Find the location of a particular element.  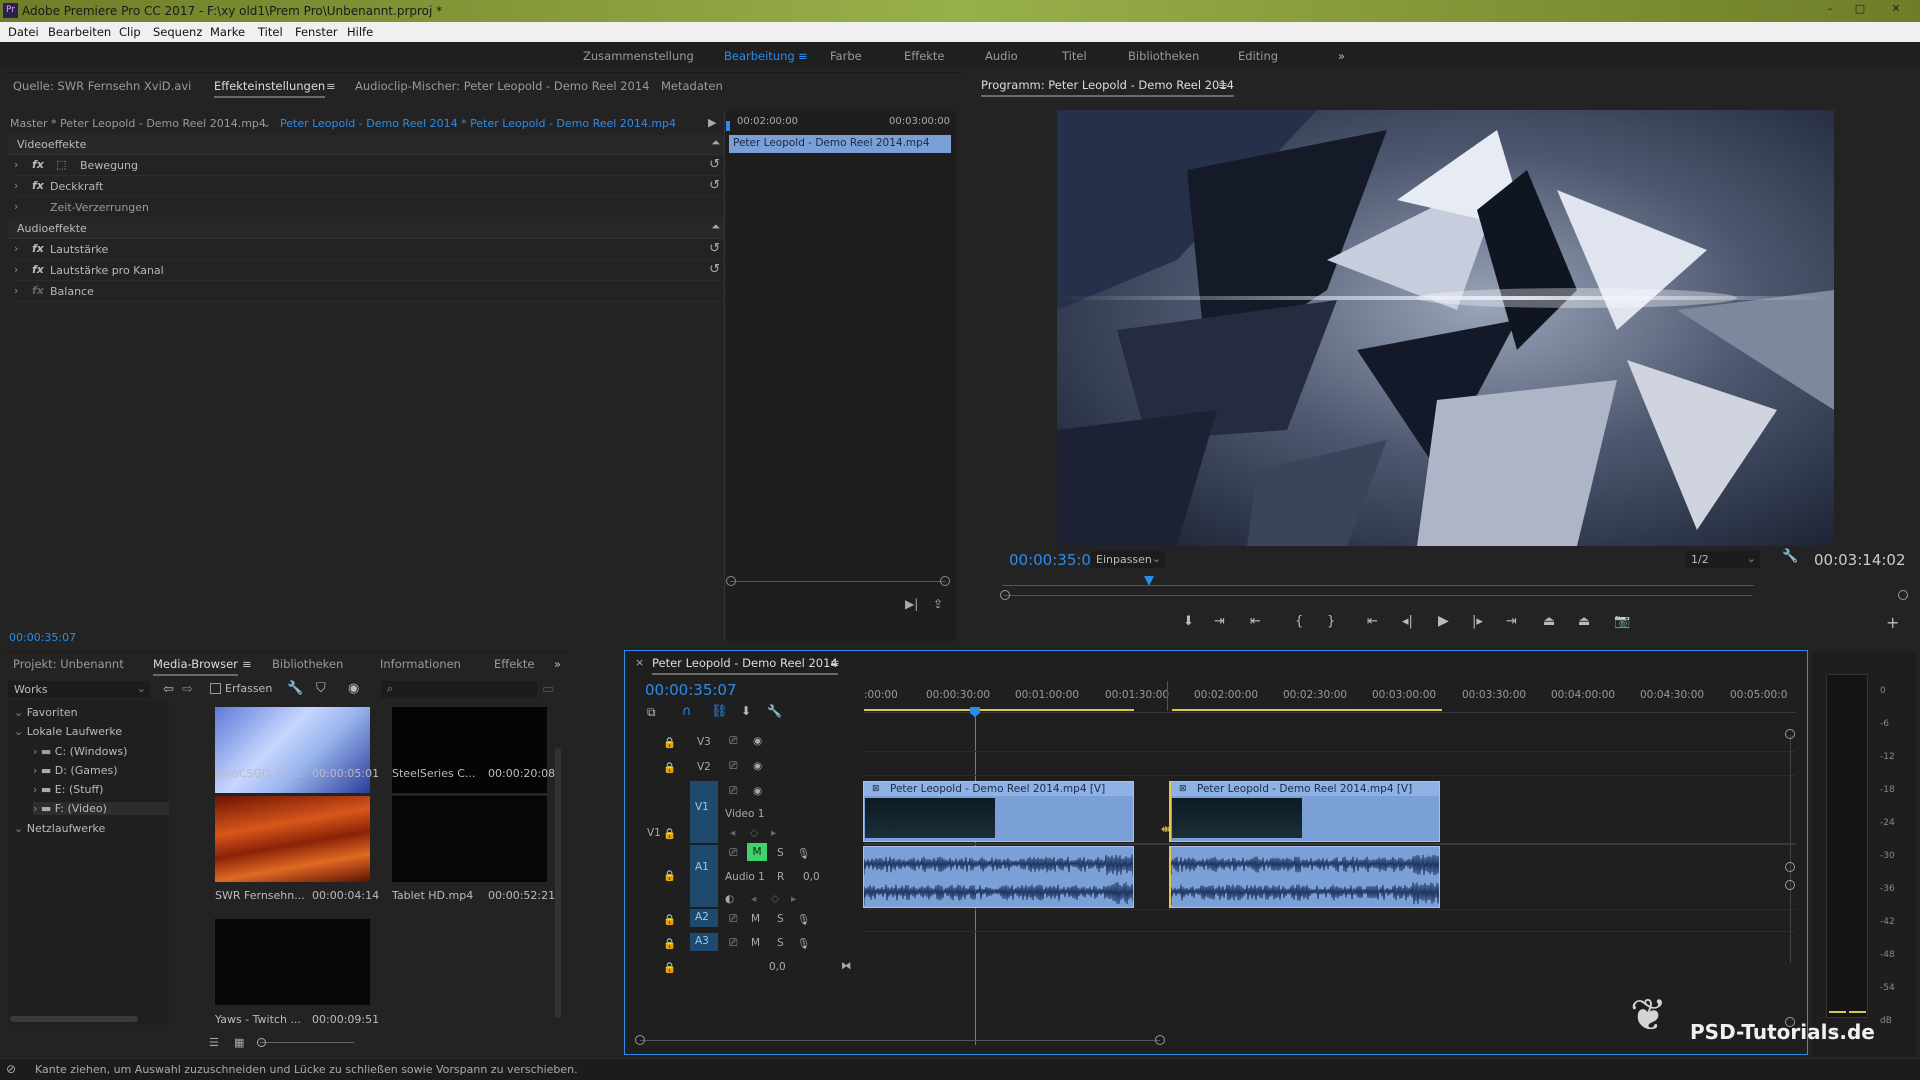

close-window-button: ✕ is located at coordinates (1896, 9).